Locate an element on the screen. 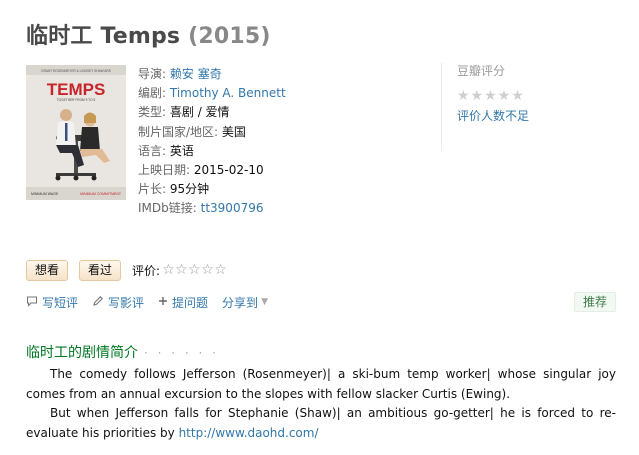  genre-value: 喜剧 / 爱情 is located at coordinates (199, 112).